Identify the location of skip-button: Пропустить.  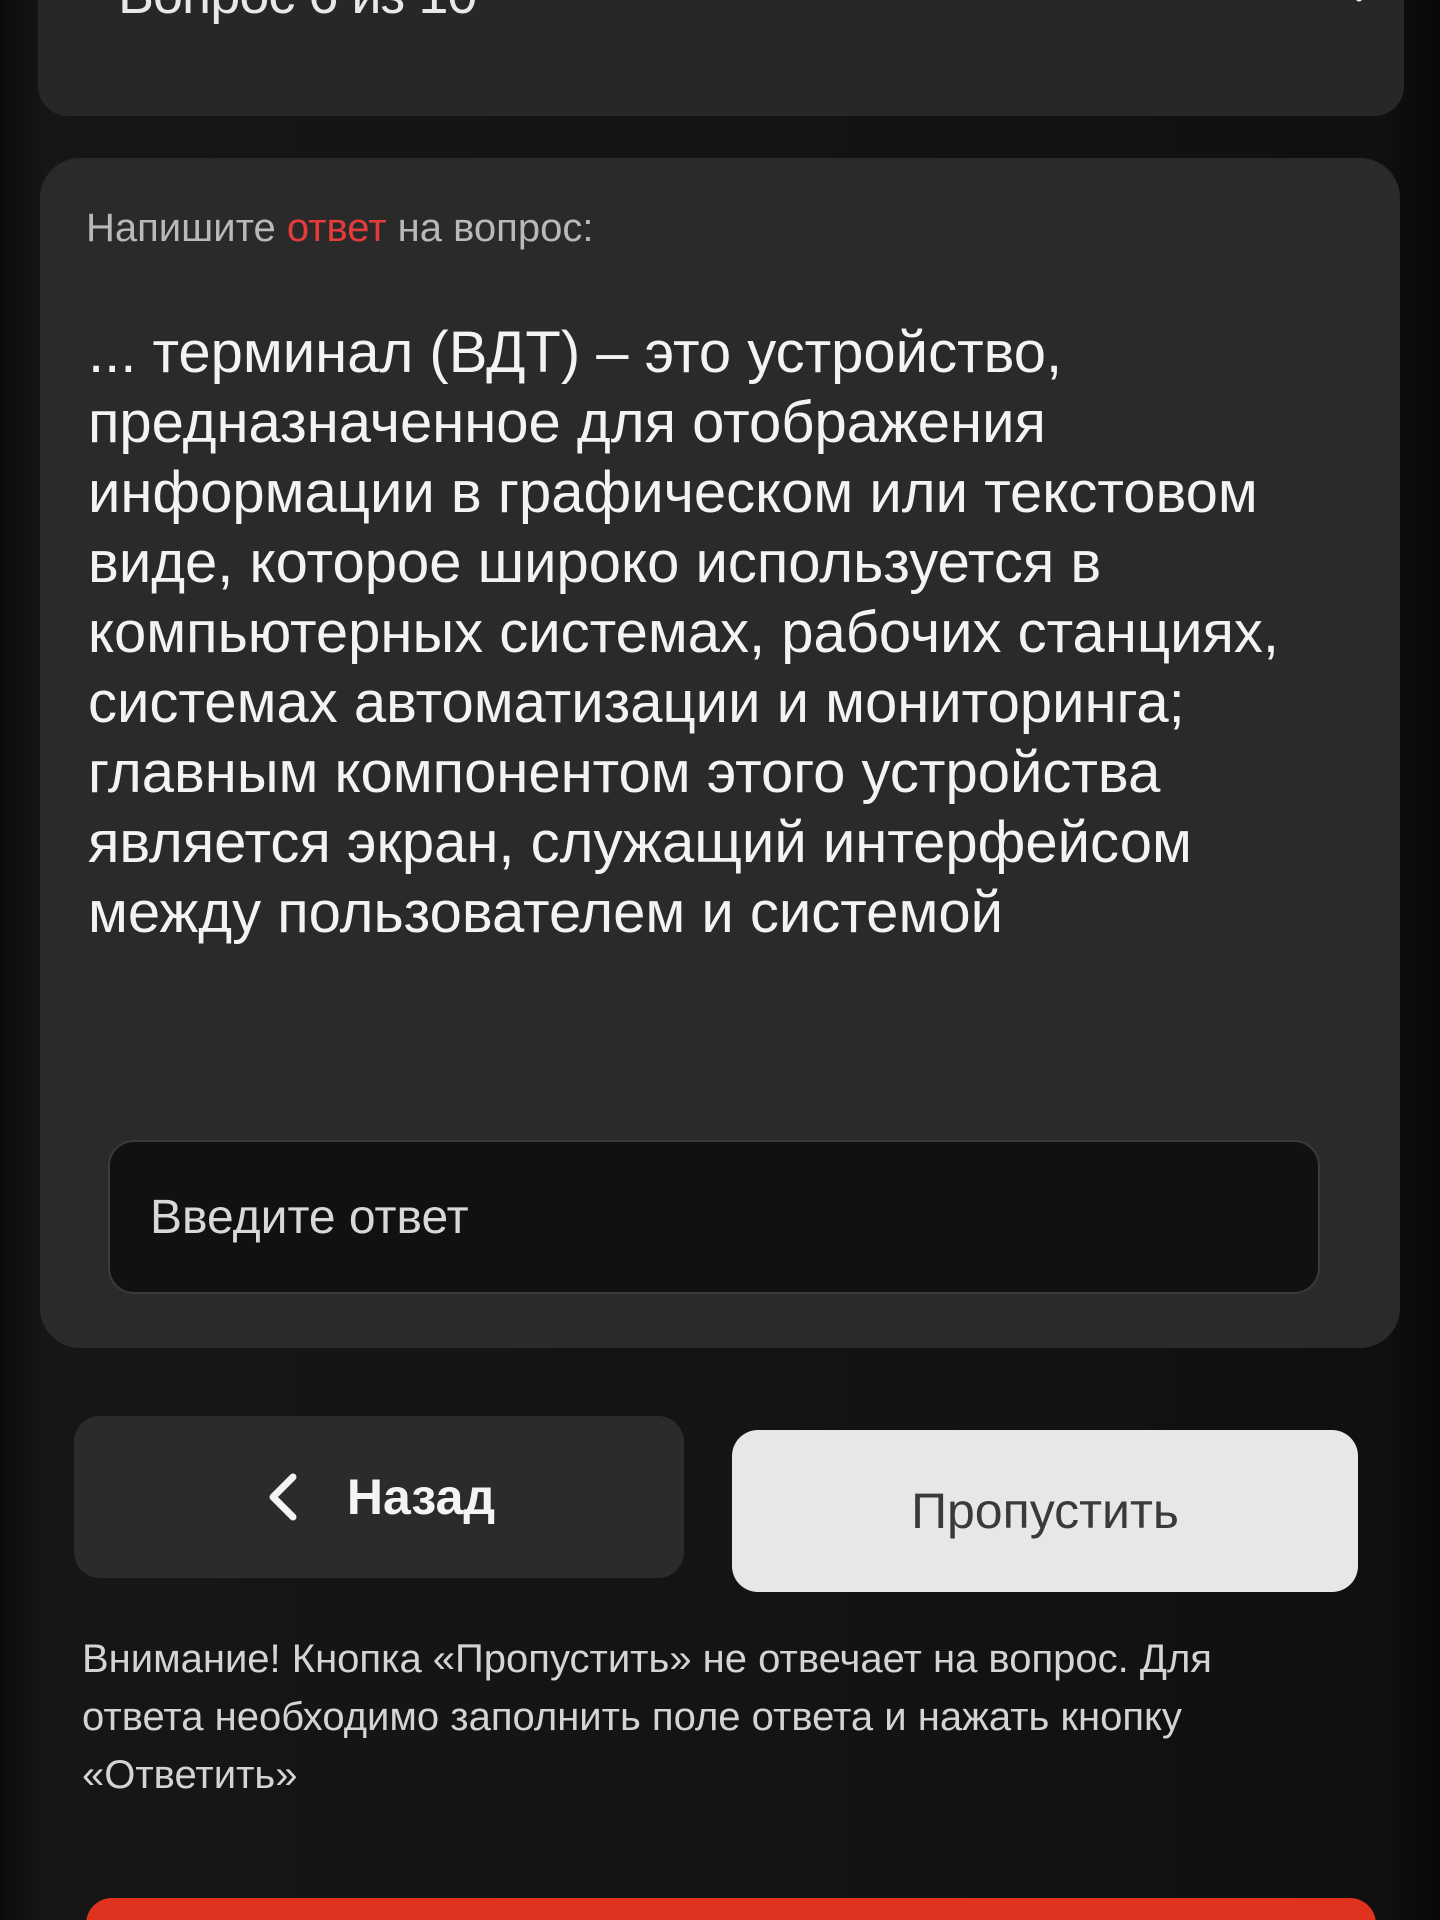
(1045, 1511).